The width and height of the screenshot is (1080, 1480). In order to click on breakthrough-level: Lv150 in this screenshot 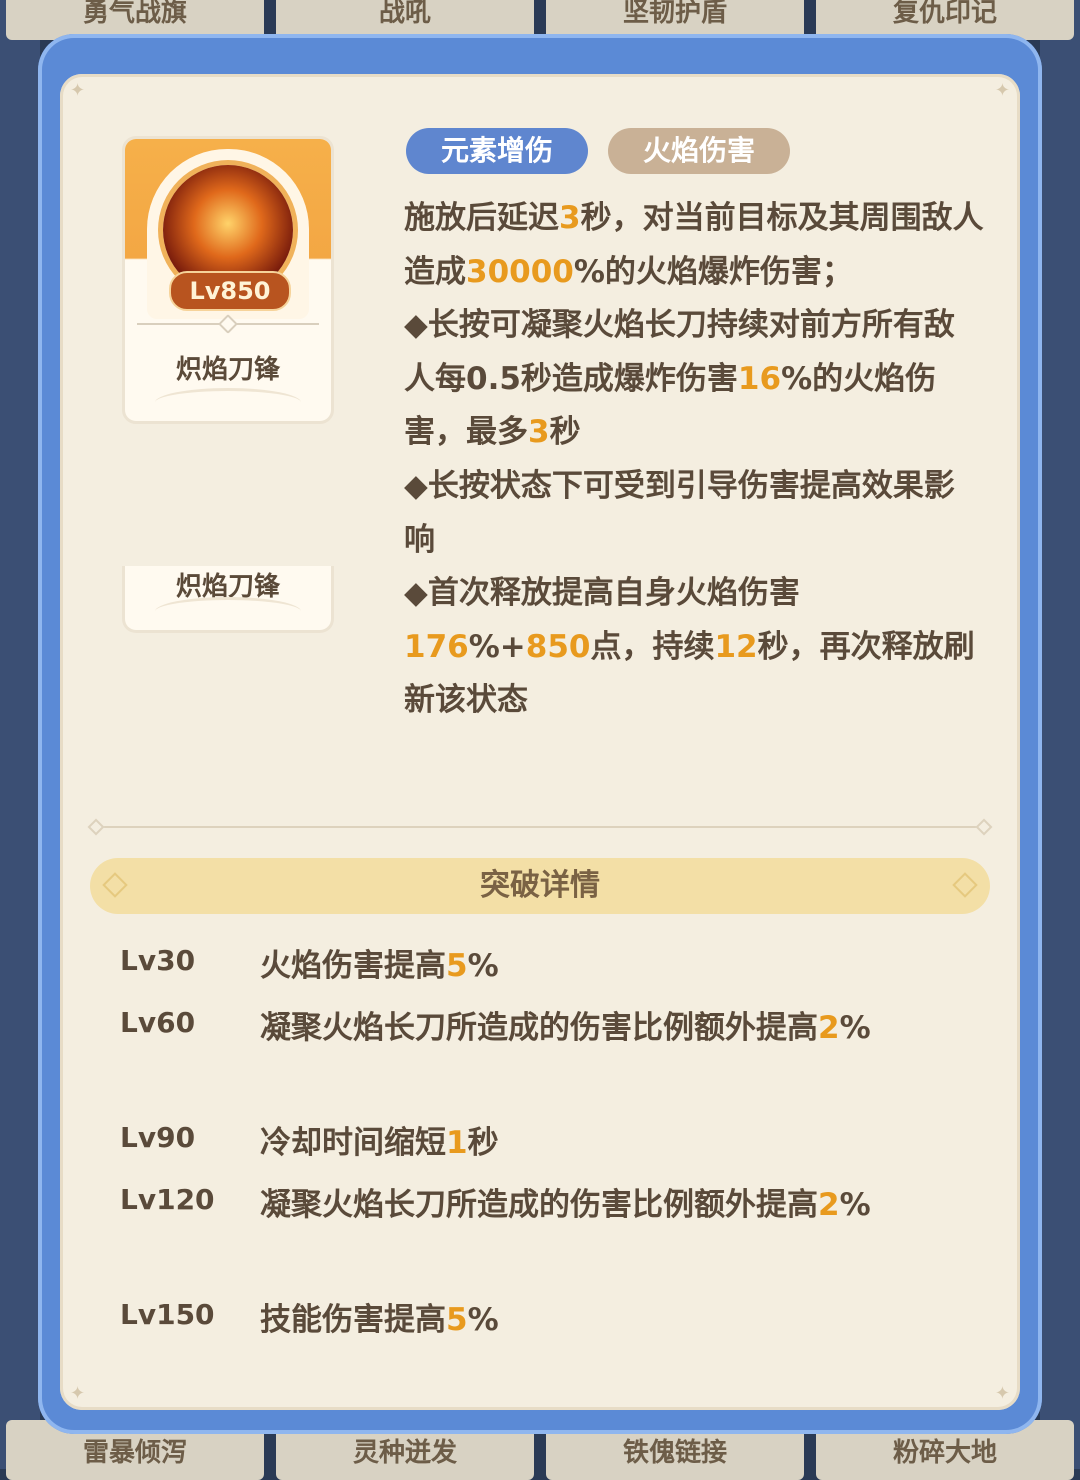, I will do `click(167, 1314)`.